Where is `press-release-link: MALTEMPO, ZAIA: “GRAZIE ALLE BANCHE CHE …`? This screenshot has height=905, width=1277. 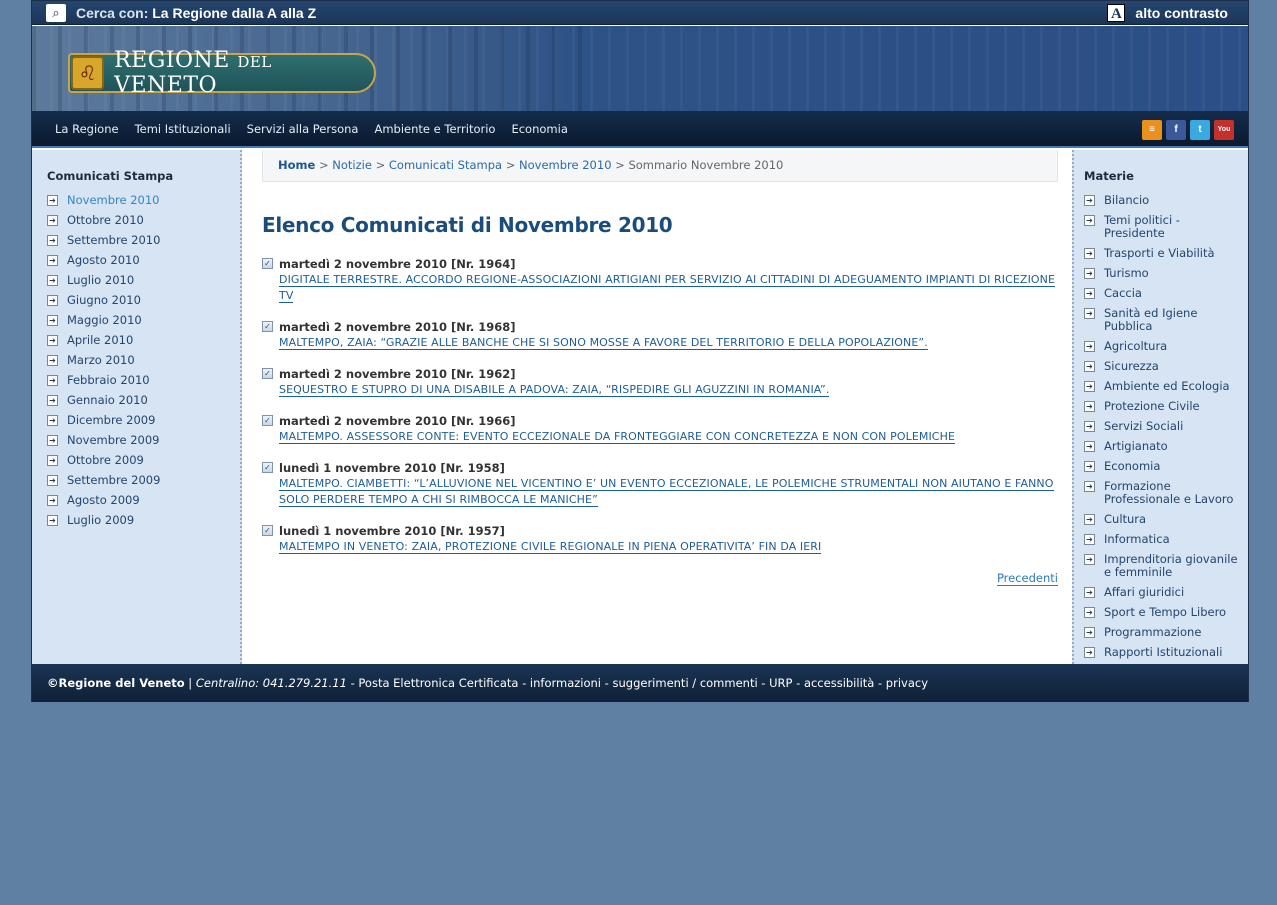
press-release-link: MALTEMPO, ZAIA: “GRAZIE ALLE BANCHE CHE … is located at coordinates (603, 343).